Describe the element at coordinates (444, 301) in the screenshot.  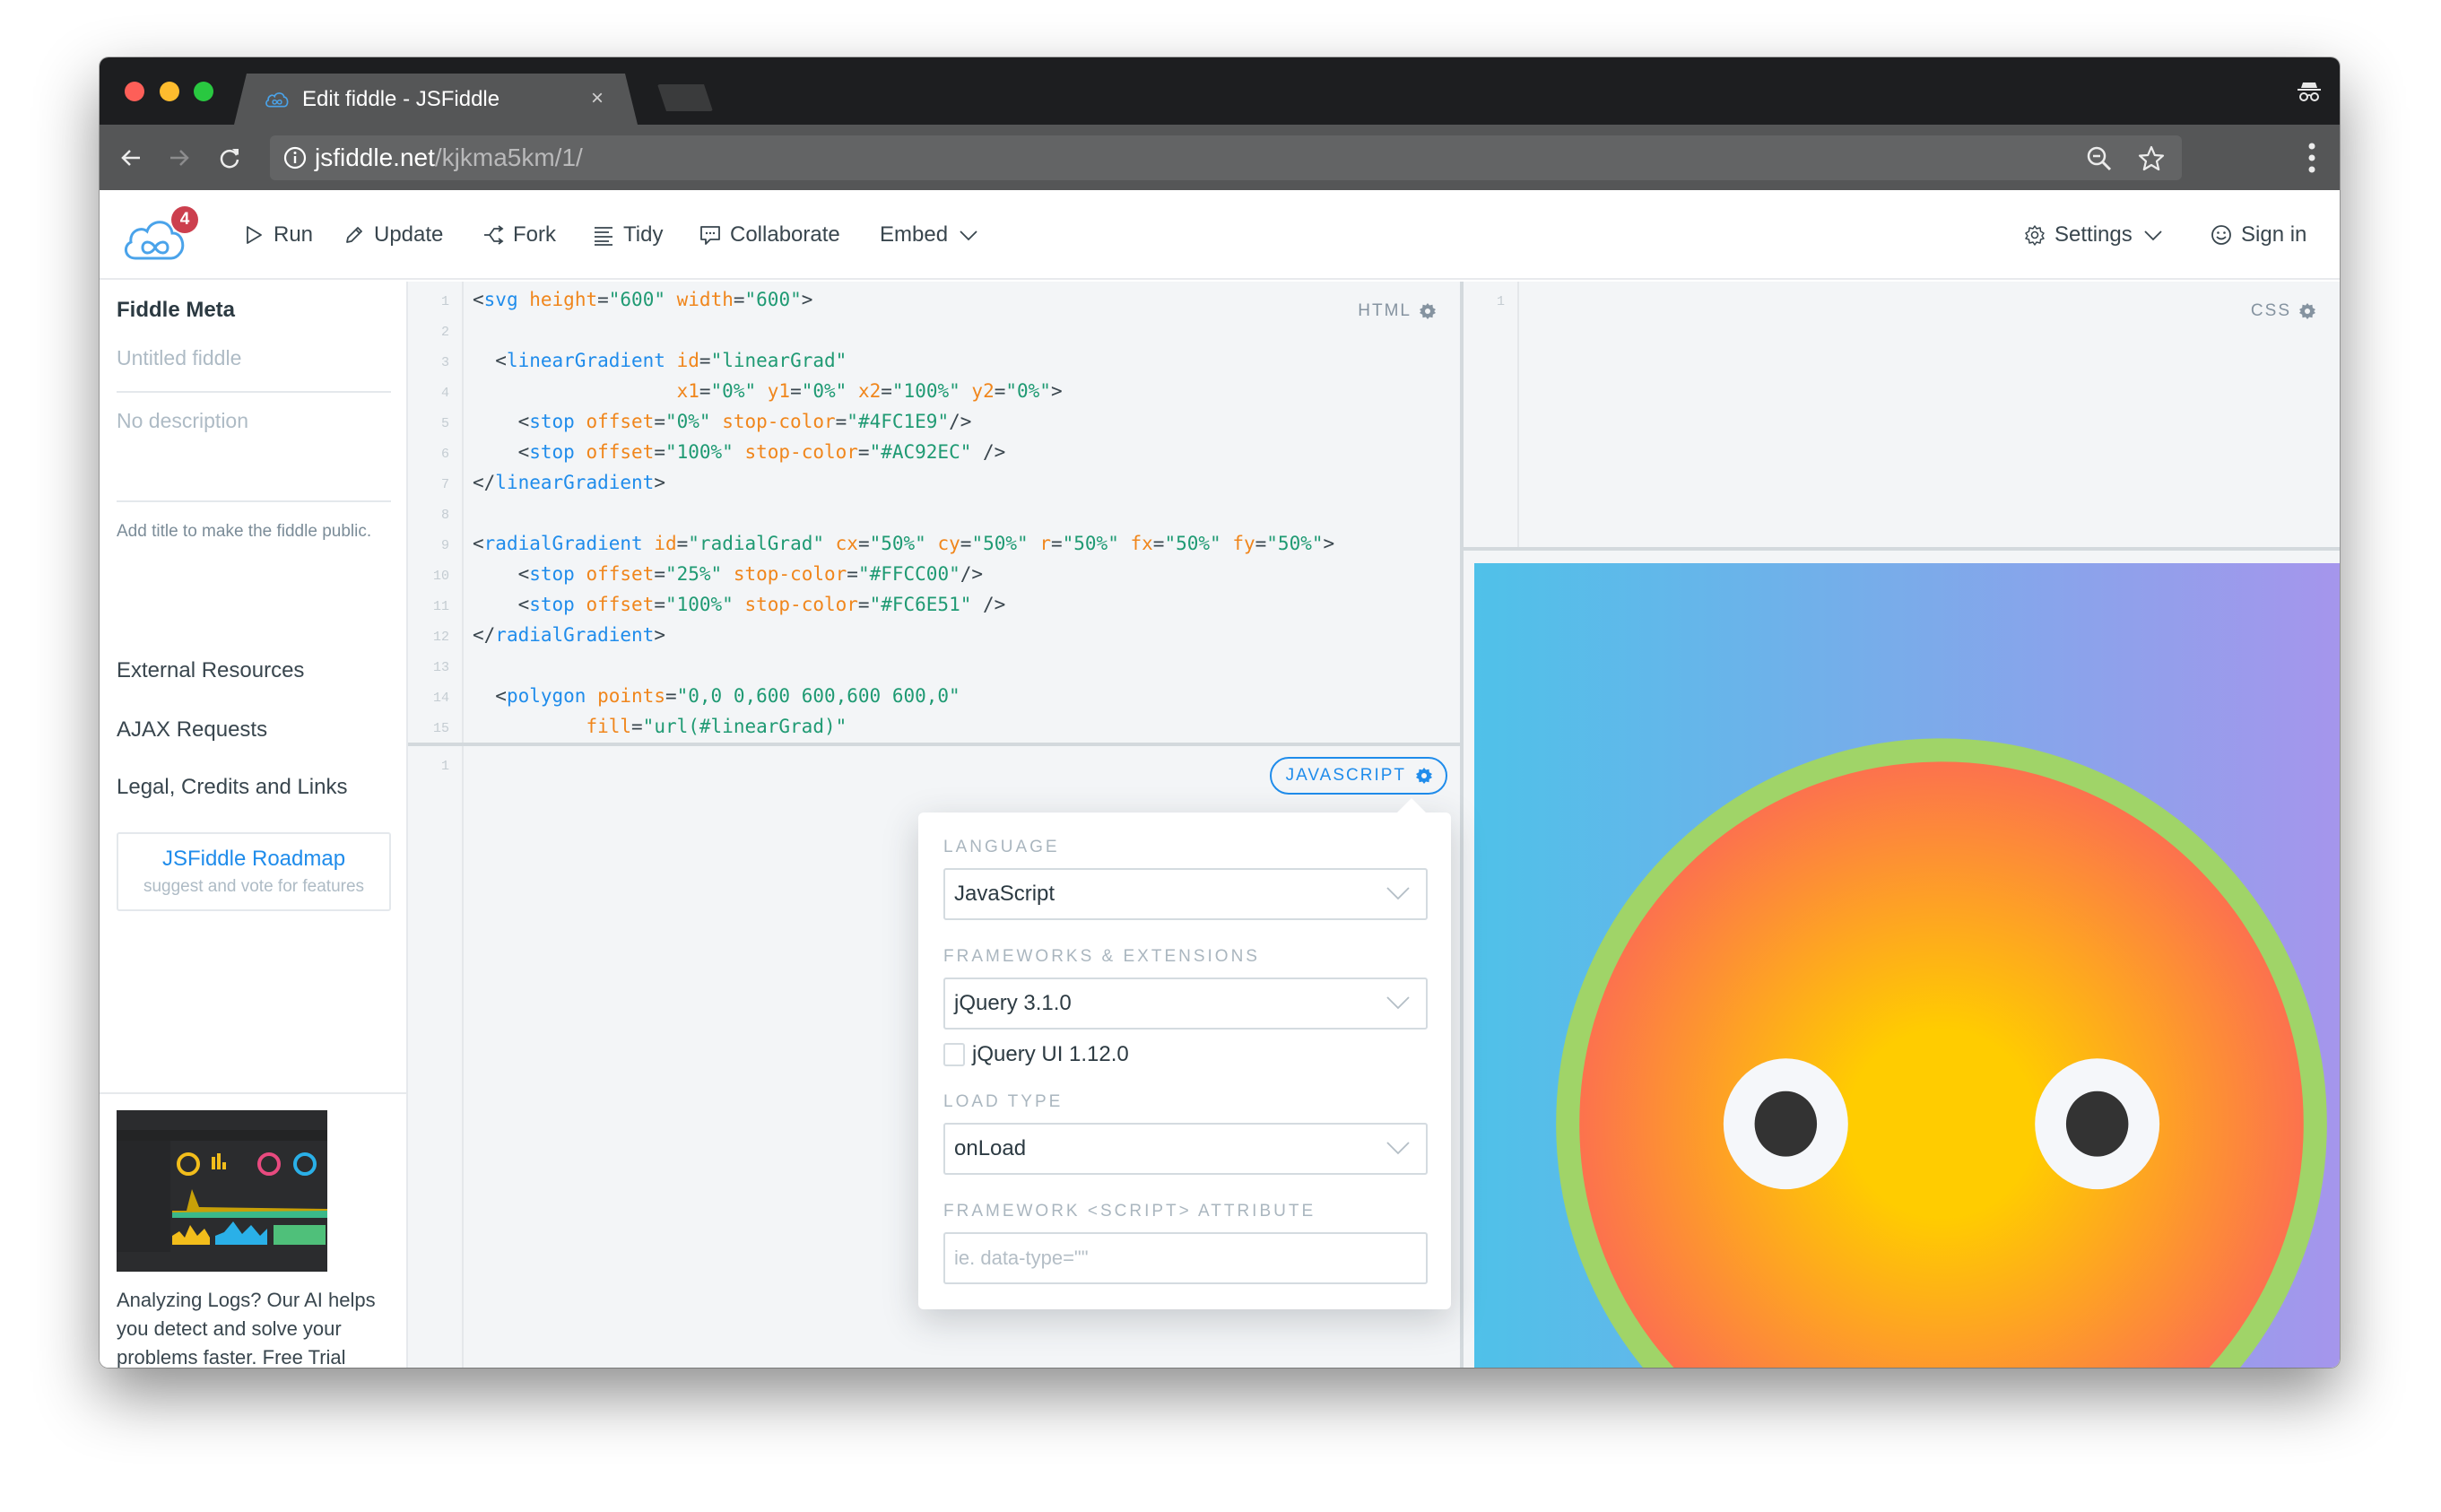
I see `line-number: 1` at that location.